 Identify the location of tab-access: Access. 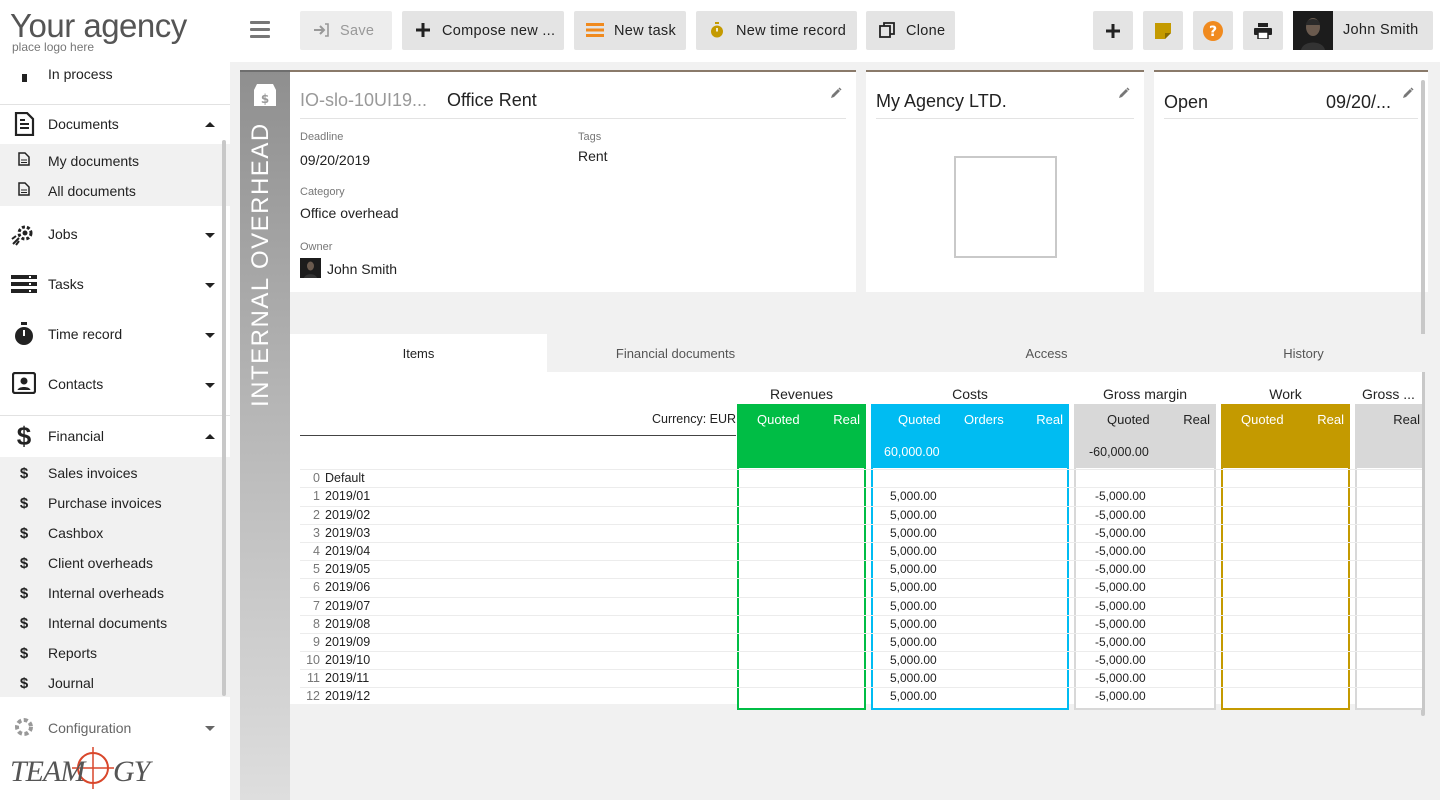
(1046, 353).